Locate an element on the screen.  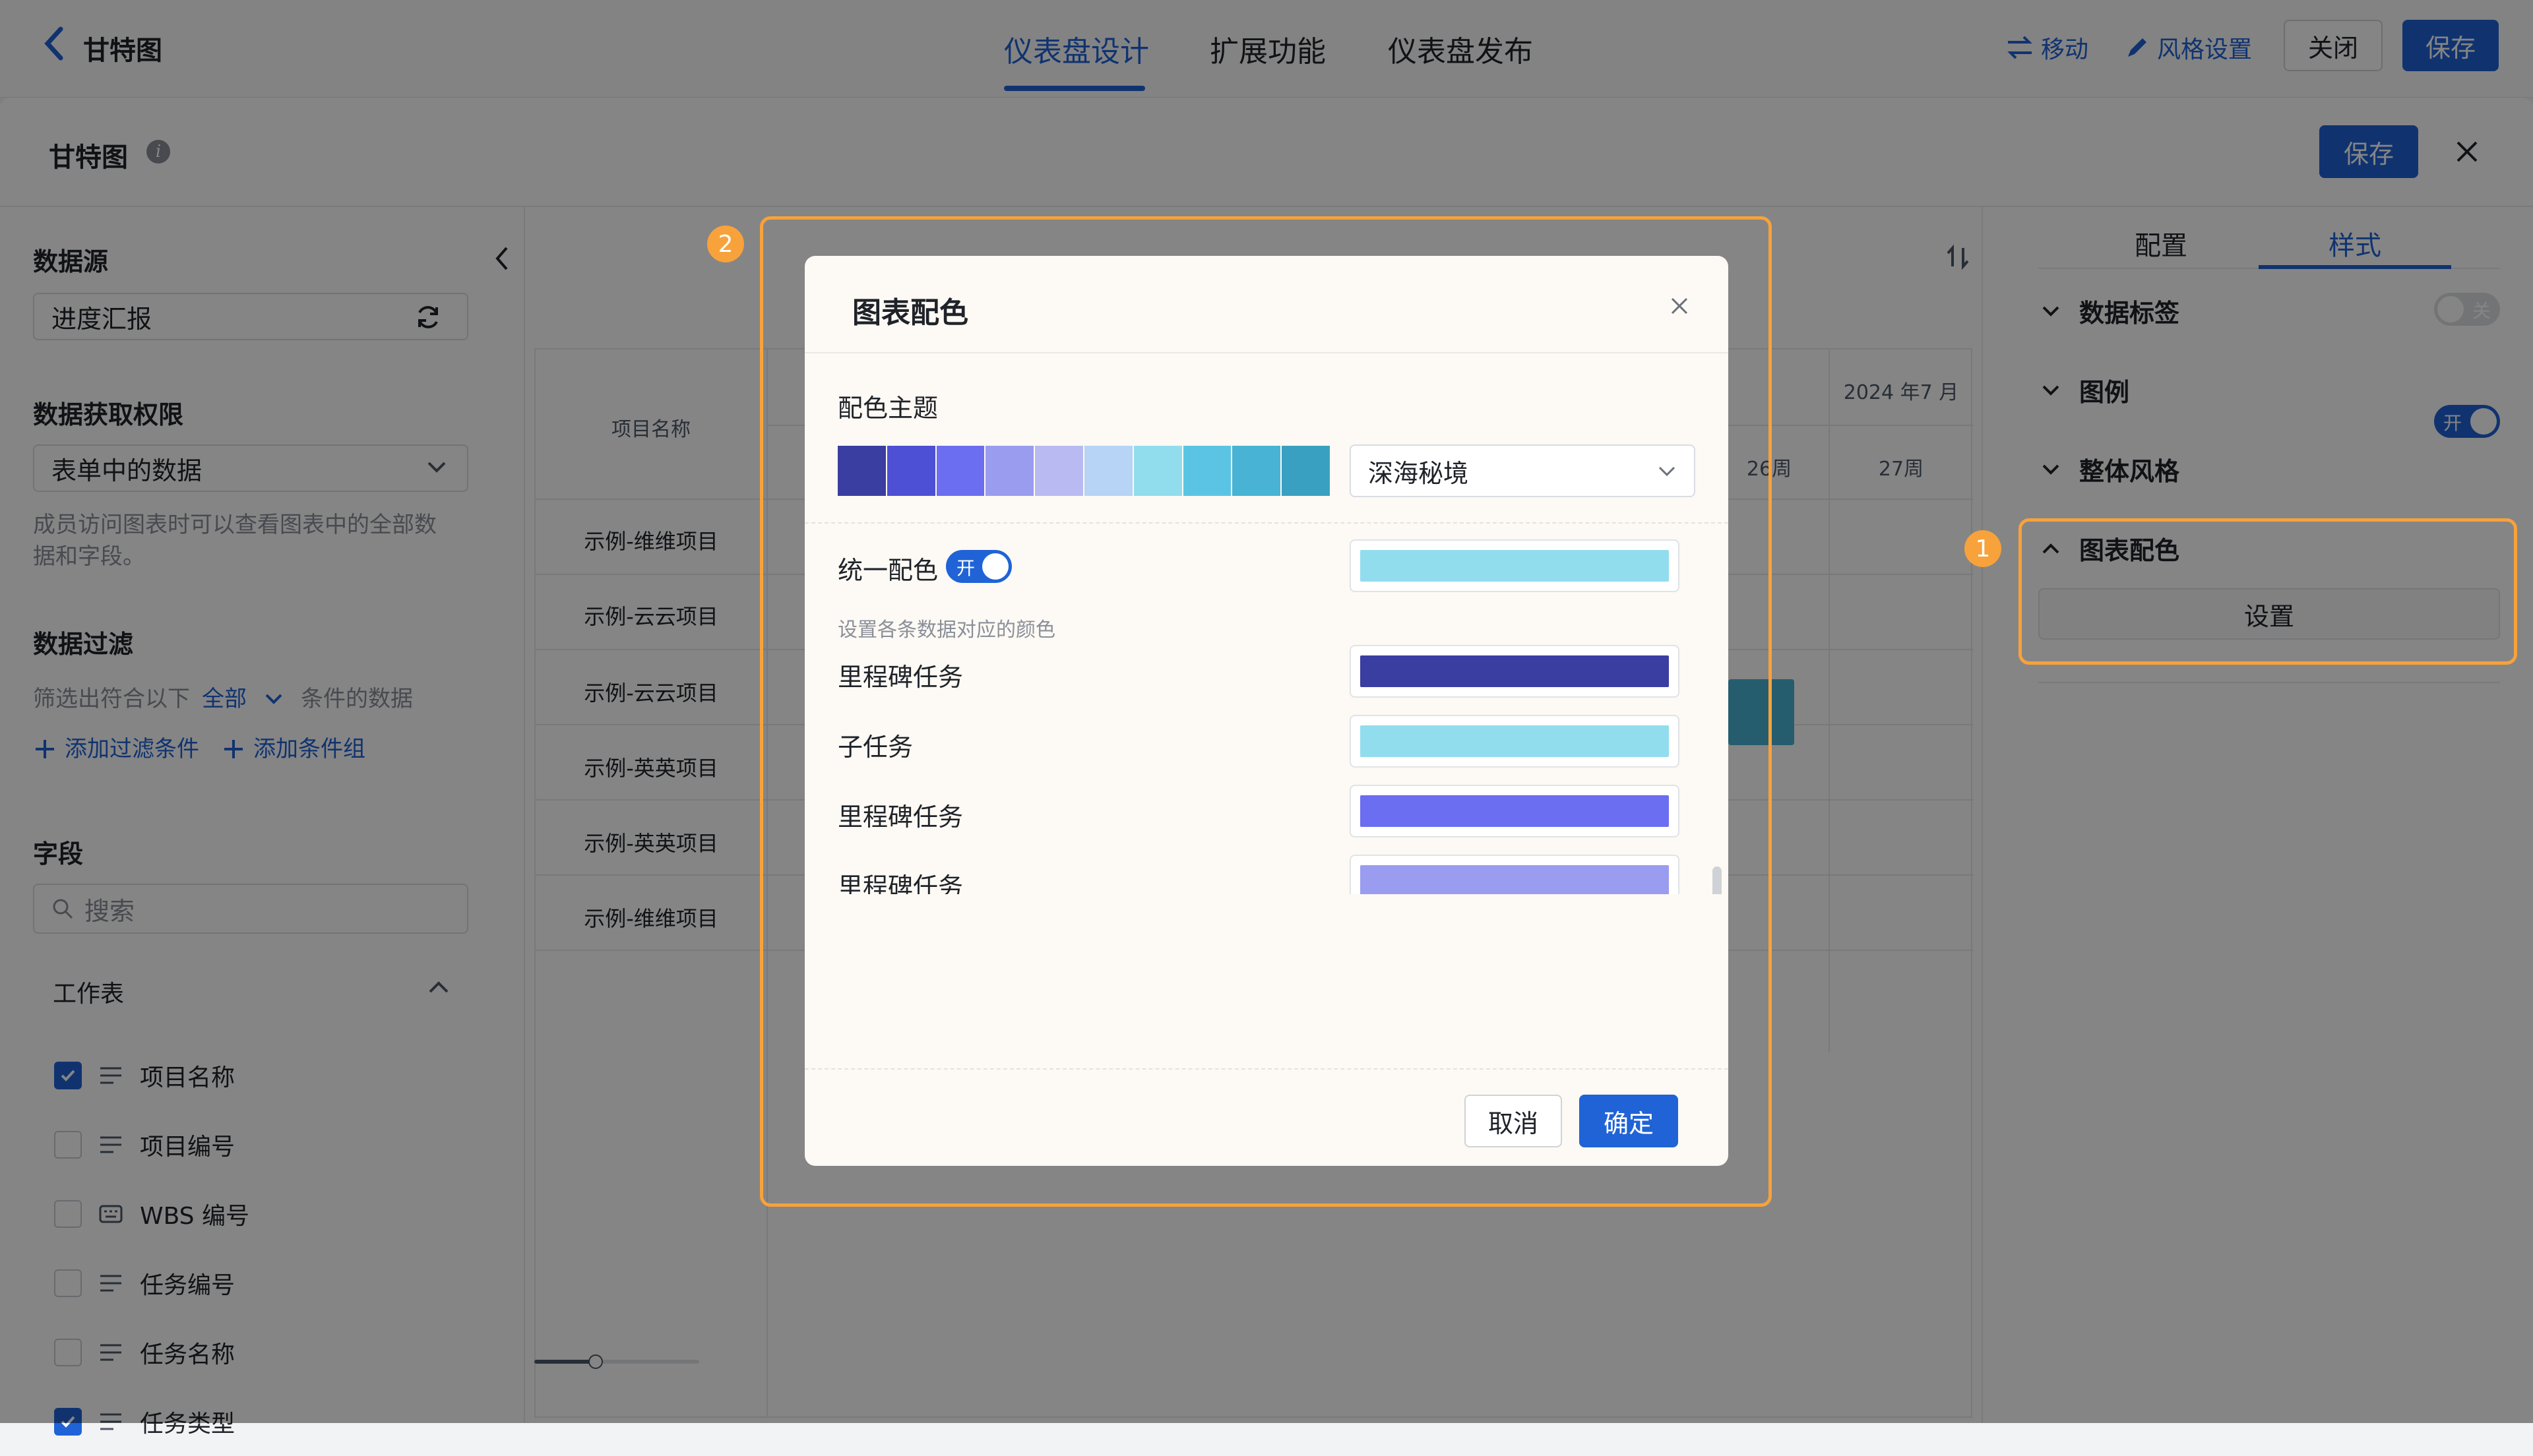
scrollbar is located at coordinates (1717, 880).